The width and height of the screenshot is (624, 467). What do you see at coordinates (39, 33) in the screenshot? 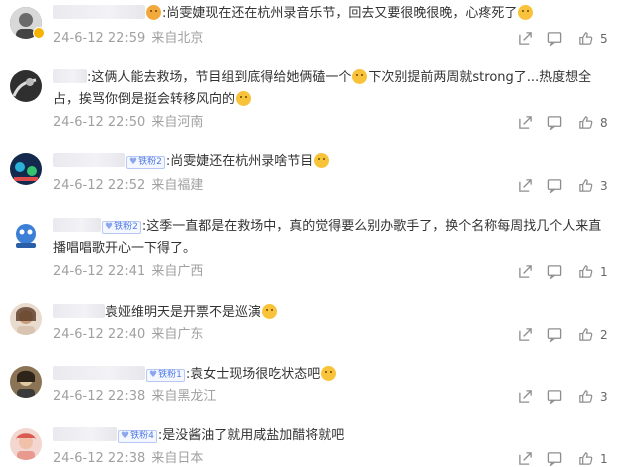
I see `verified-badge-icon` at bounding box center [39, 33].